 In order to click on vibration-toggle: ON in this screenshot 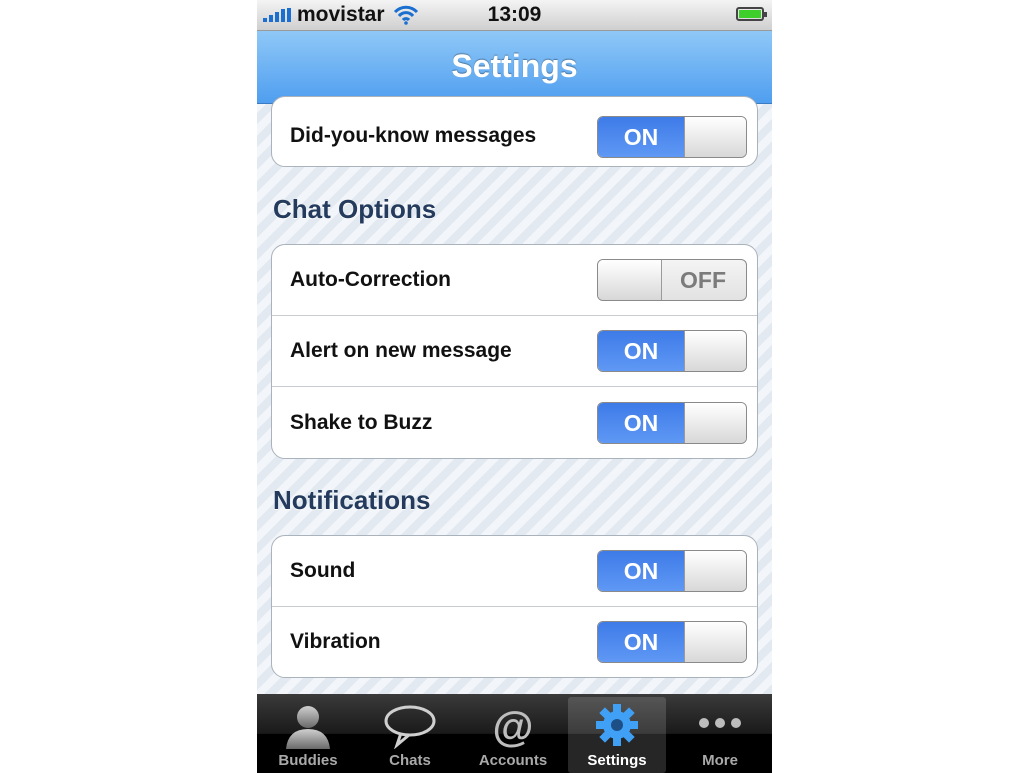, I will do `click(672, 642)`.